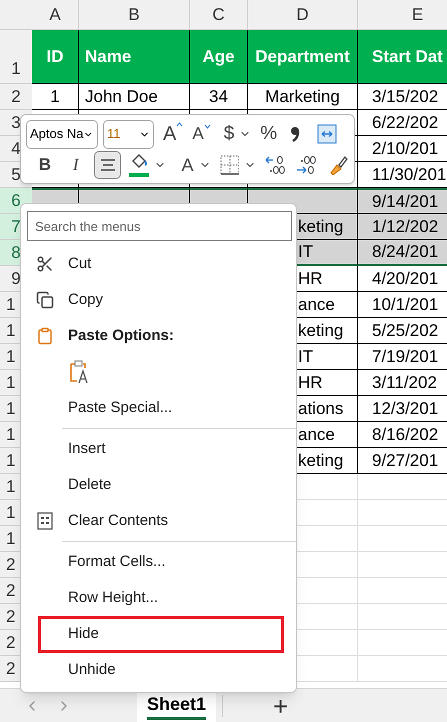 Image resolution: width=447 pixels, height=722 pixels. I want to click on table-cell-text: 8/16/202, so click(405, 435).